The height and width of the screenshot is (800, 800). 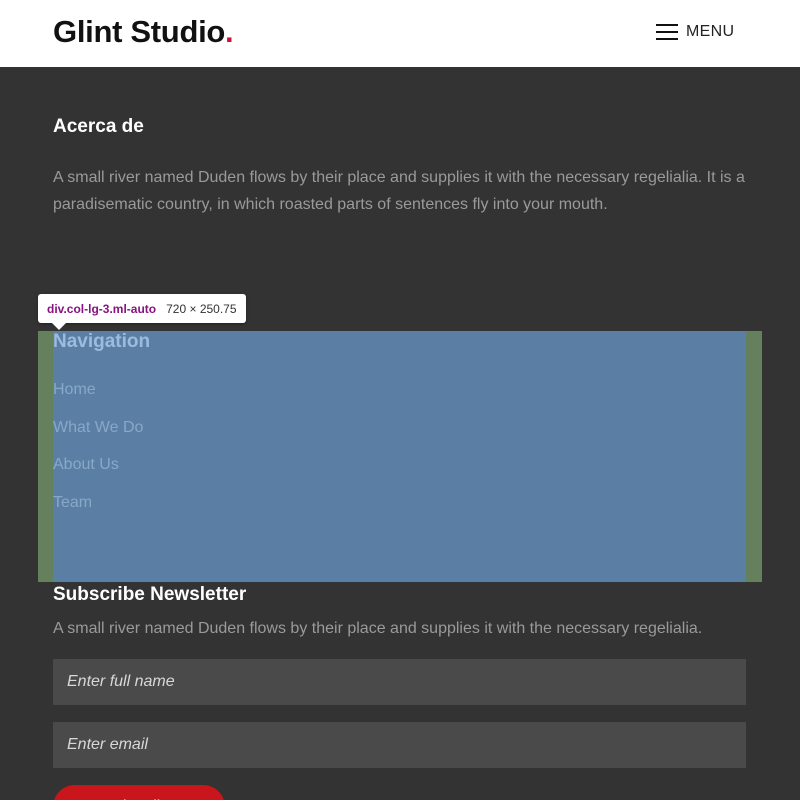 What do you see at coordinates (98, 475) in the screenshot?
I see `nav-item-about-us: About Us` at bounding box center [98, 475].